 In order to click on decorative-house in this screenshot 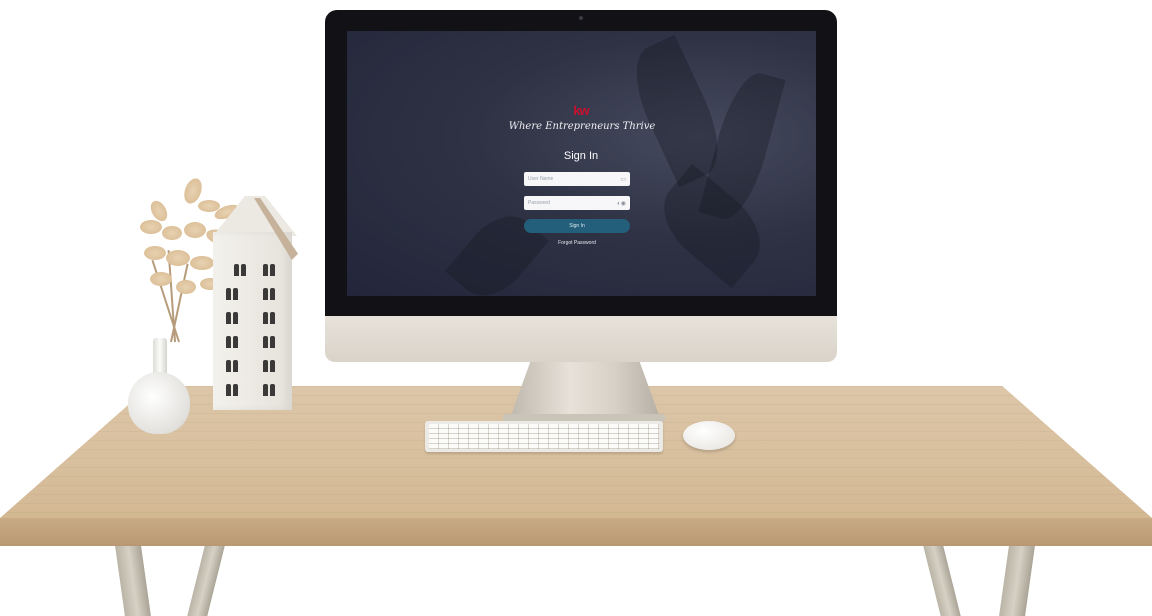, I will do `click(252, 321)`.